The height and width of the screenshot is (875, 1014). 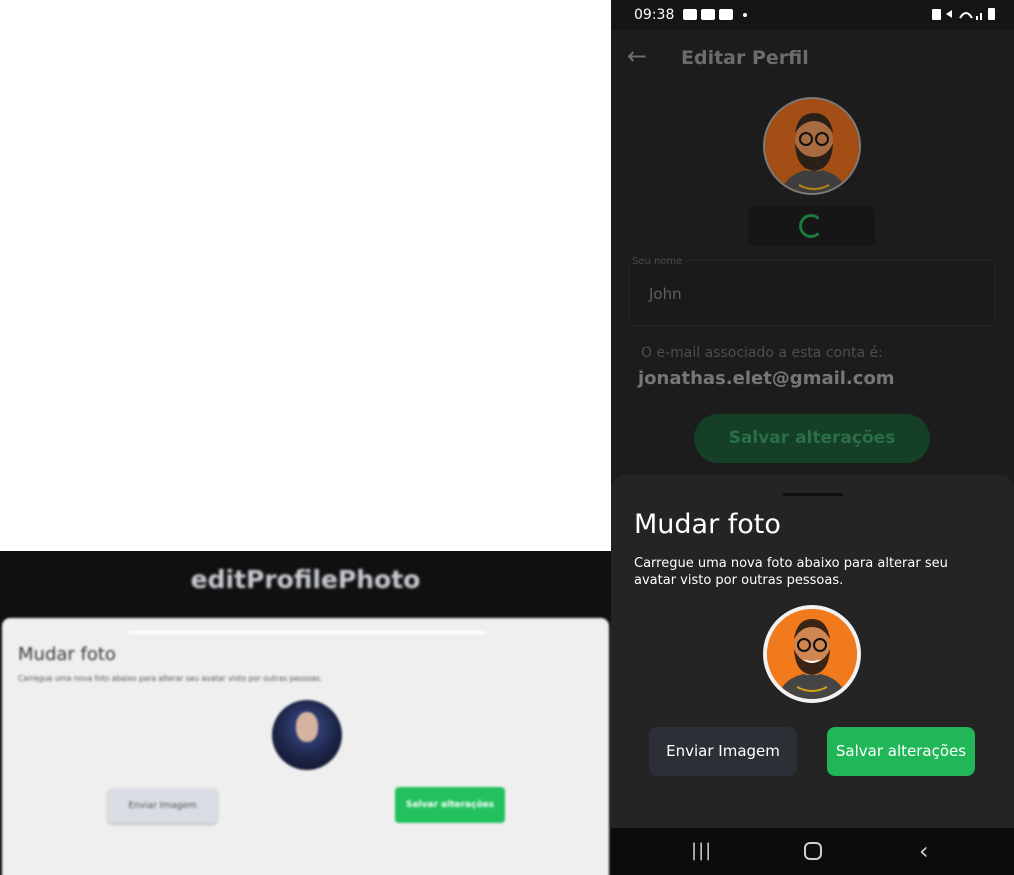 What do you see at coordinates (665, 294) in the screenshot?
I see `name-field-value: John` at bounding box center [665, 294].